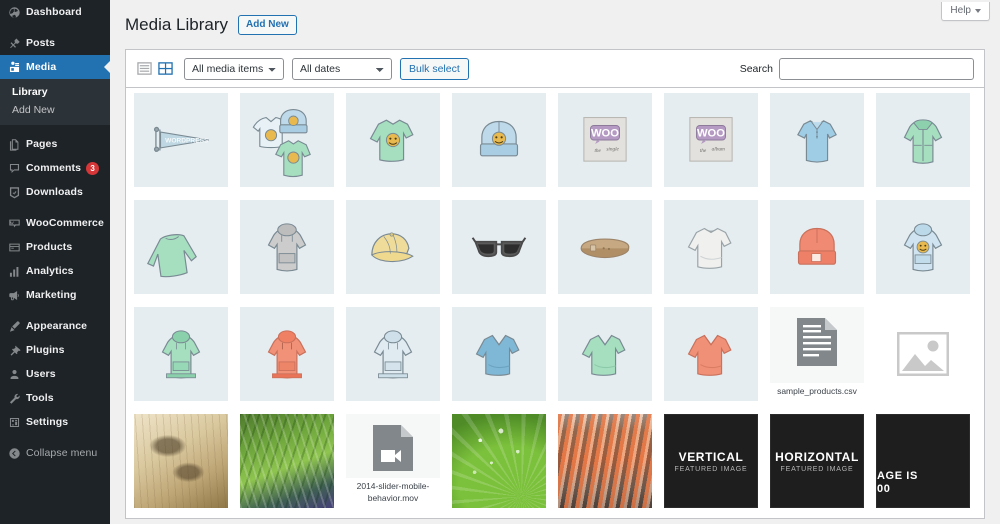 The image size is (1000, 524). I want to click on polo-blue-art, so click(817, 140).